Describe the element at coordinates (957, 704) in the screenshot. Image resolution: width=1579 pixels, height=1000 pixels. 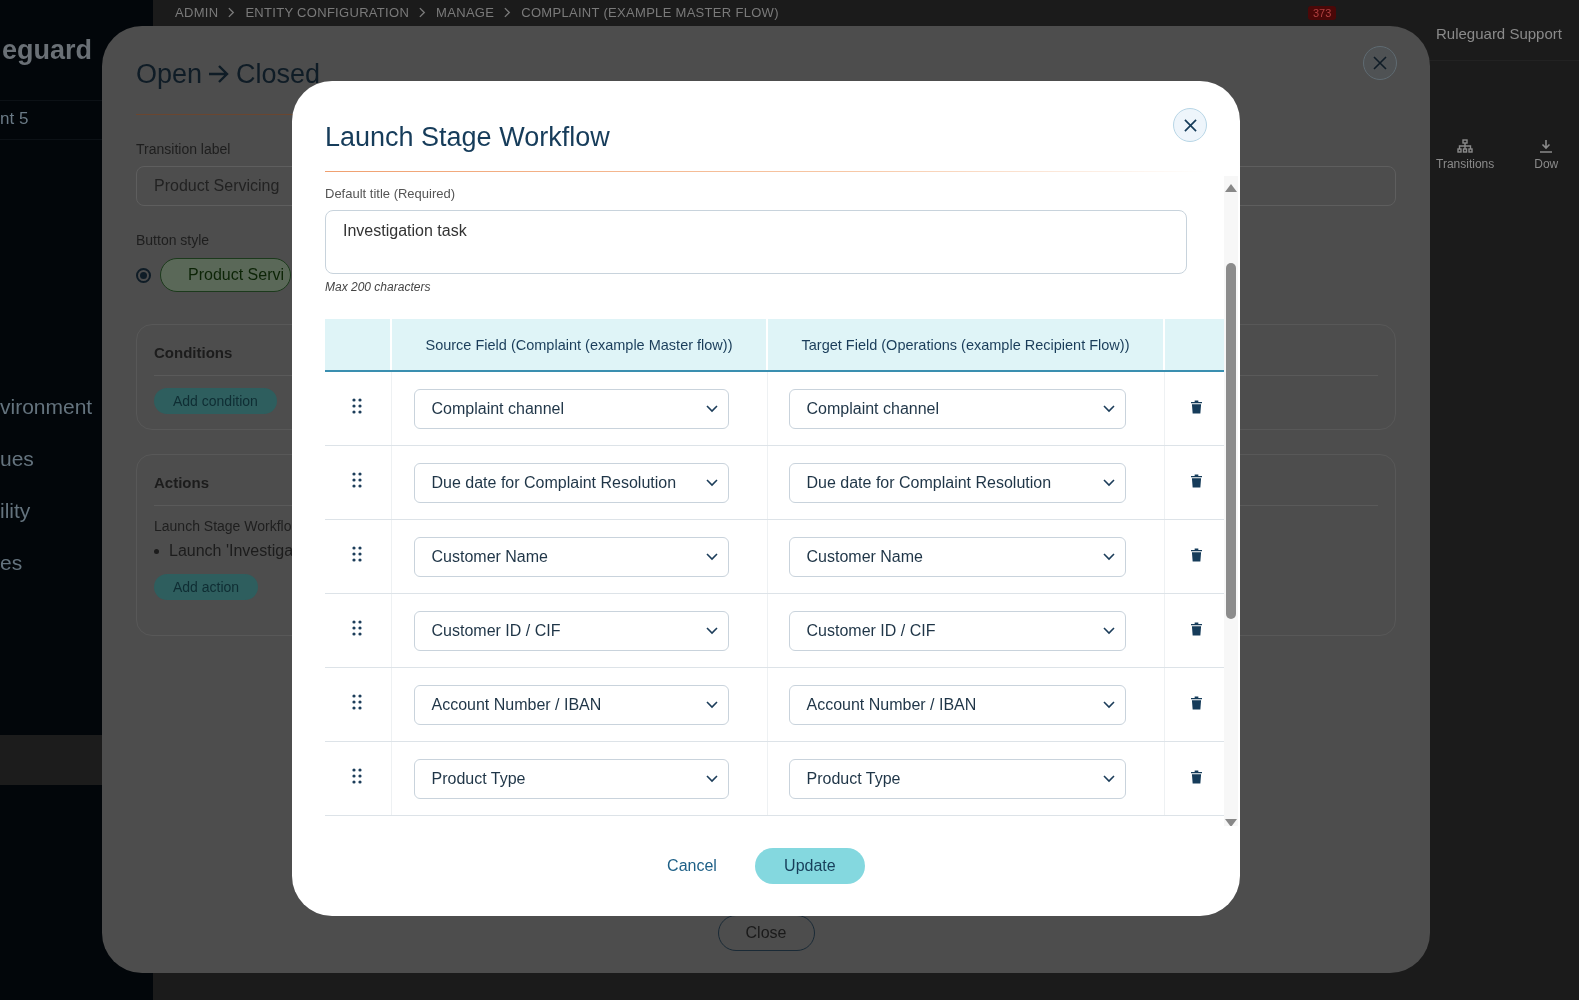
I see `target-field-select: Account Number / IBAN` at that location.